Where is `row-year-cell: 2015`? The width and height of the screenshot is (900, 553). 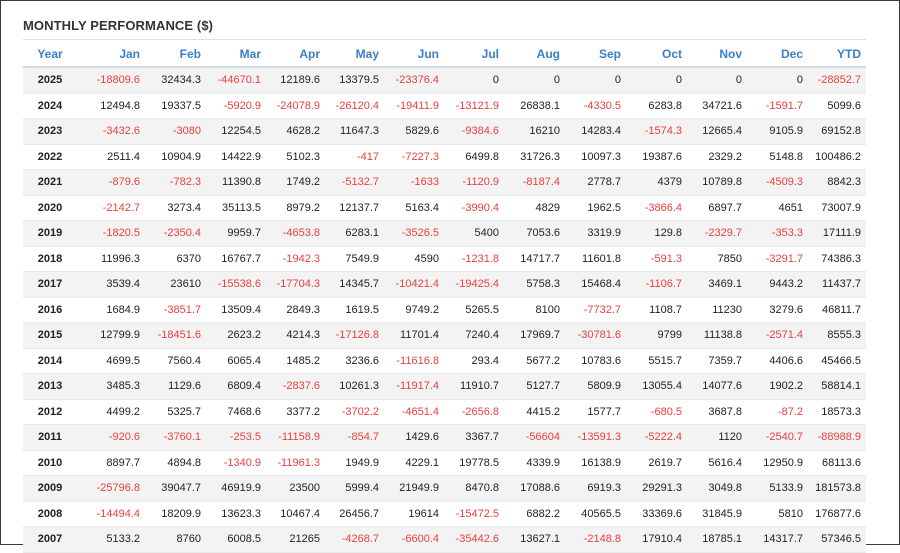 row-year-cell: 2015 is located at coordinates (50, 335).